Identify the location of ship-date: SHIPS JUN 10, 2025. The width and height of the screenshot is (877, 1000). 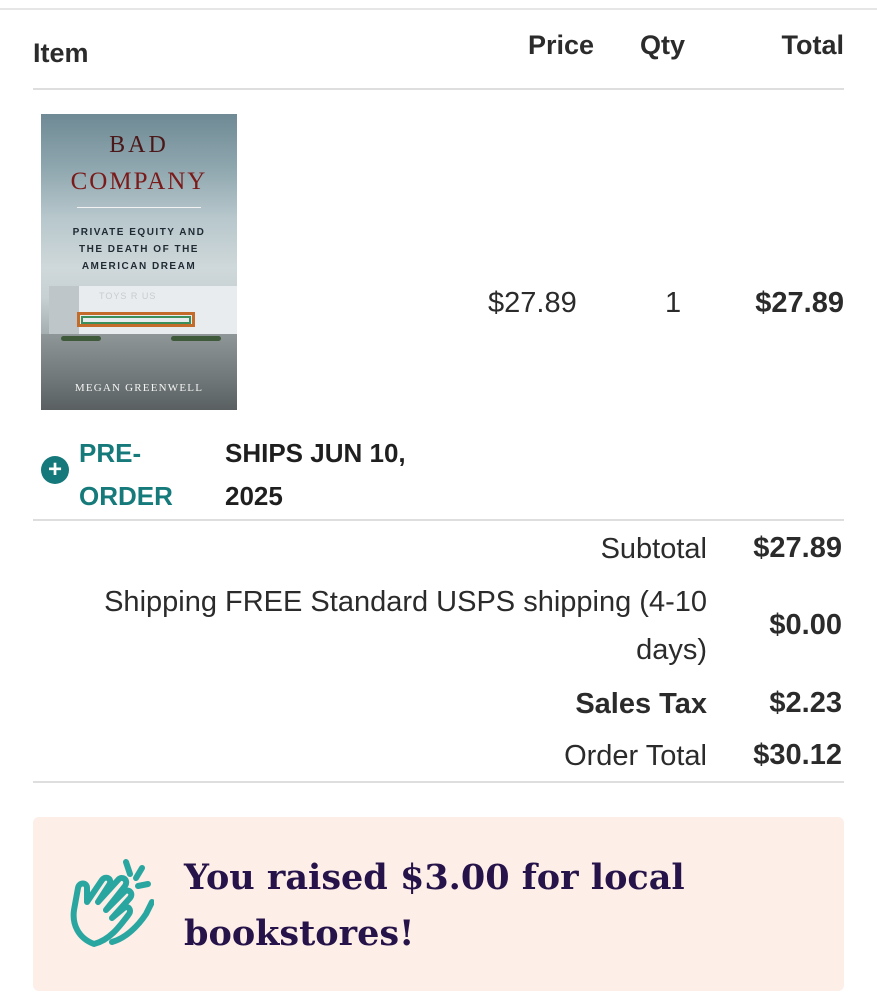
(315, 474).